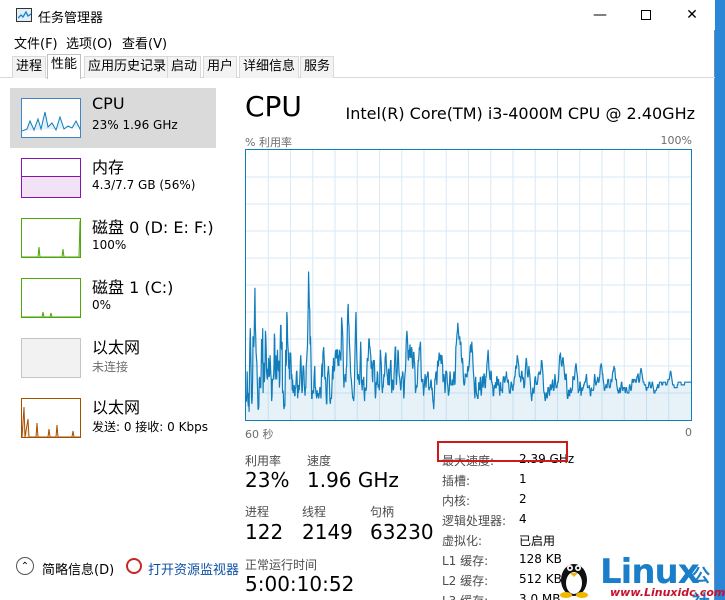  I want to click on graph-x-right-label: 0, so click(688, 432).